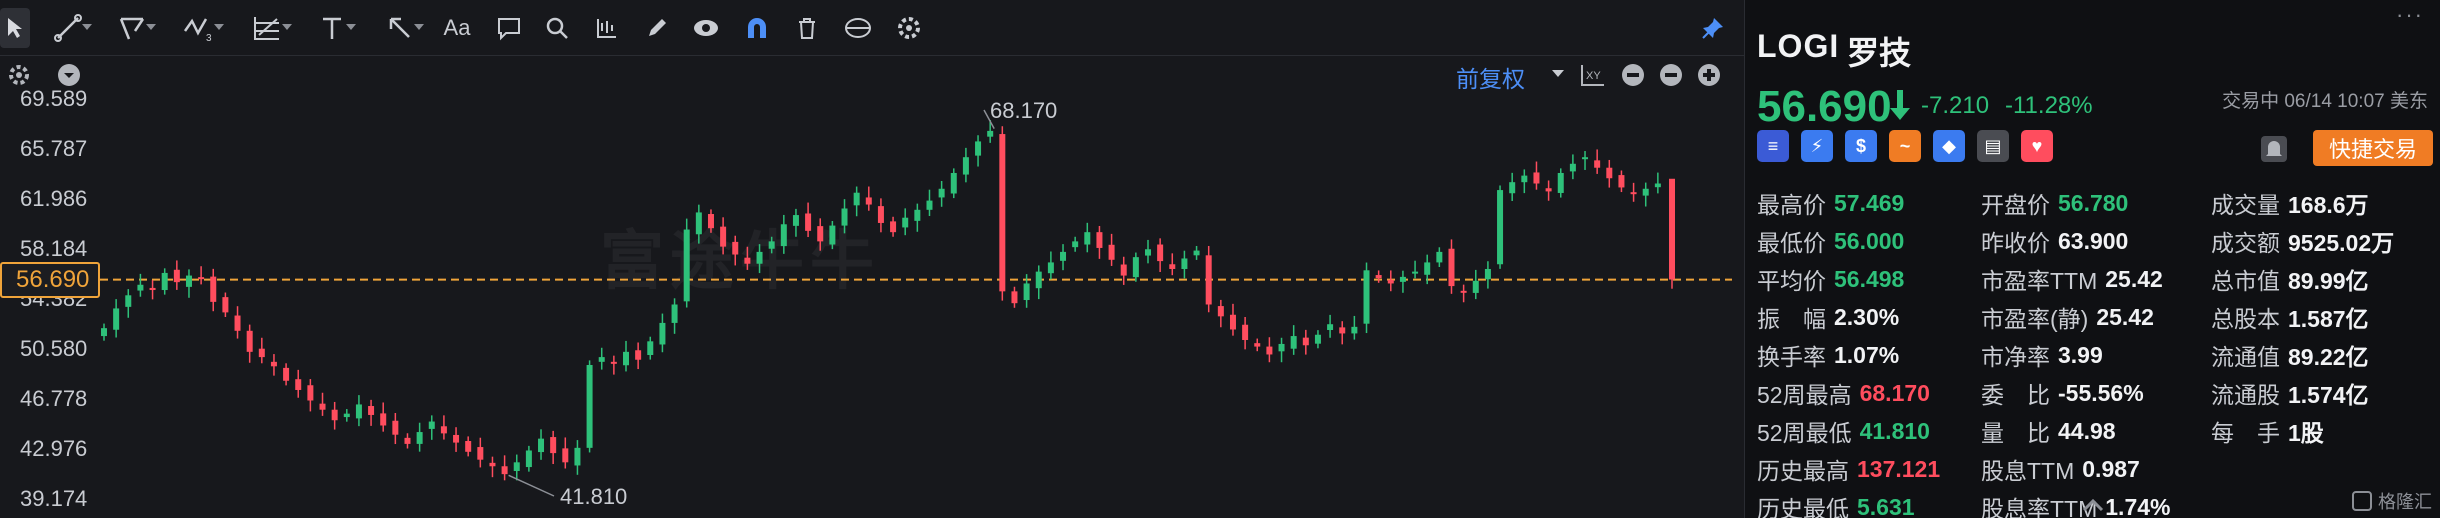  What do you see at coordinates (2111, 468) in the screenshot?
I see `stat-value: 0.987` at bounding box center [2111, 468].